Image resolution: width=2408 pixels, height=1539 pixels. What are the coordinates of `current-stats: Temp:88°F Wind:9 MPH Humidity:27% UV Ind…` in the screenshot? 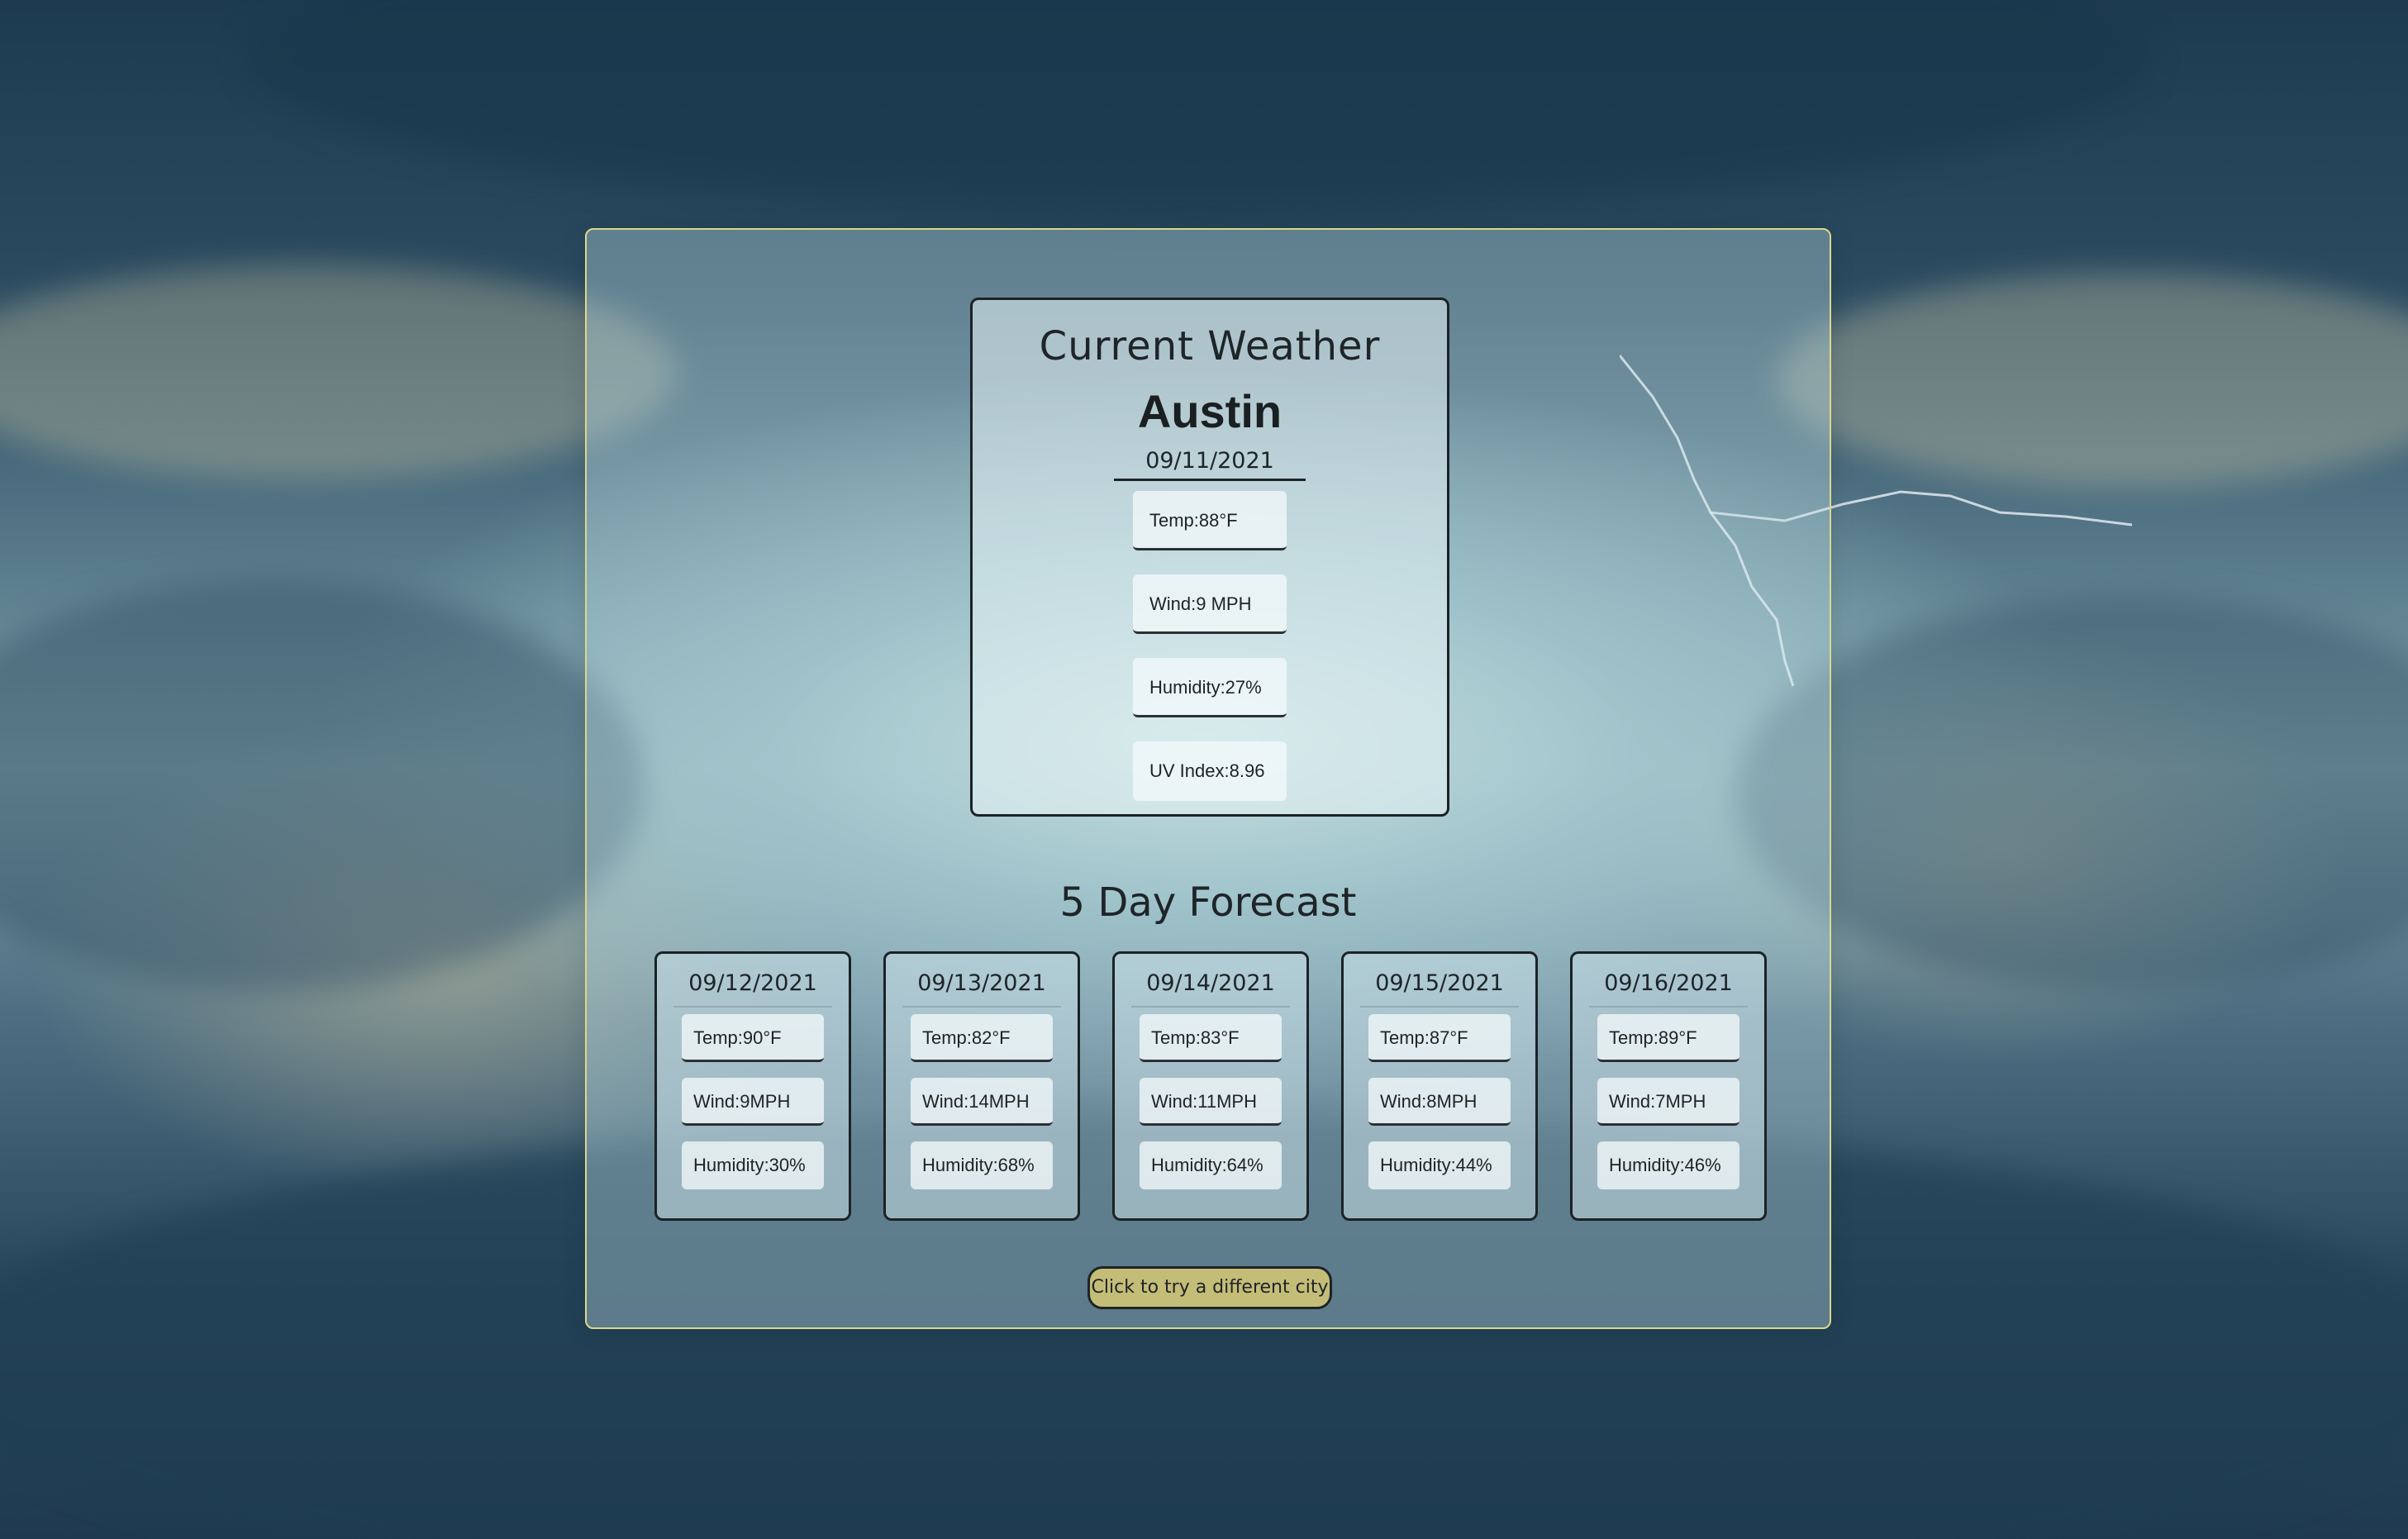 It's located at (1210, 646).